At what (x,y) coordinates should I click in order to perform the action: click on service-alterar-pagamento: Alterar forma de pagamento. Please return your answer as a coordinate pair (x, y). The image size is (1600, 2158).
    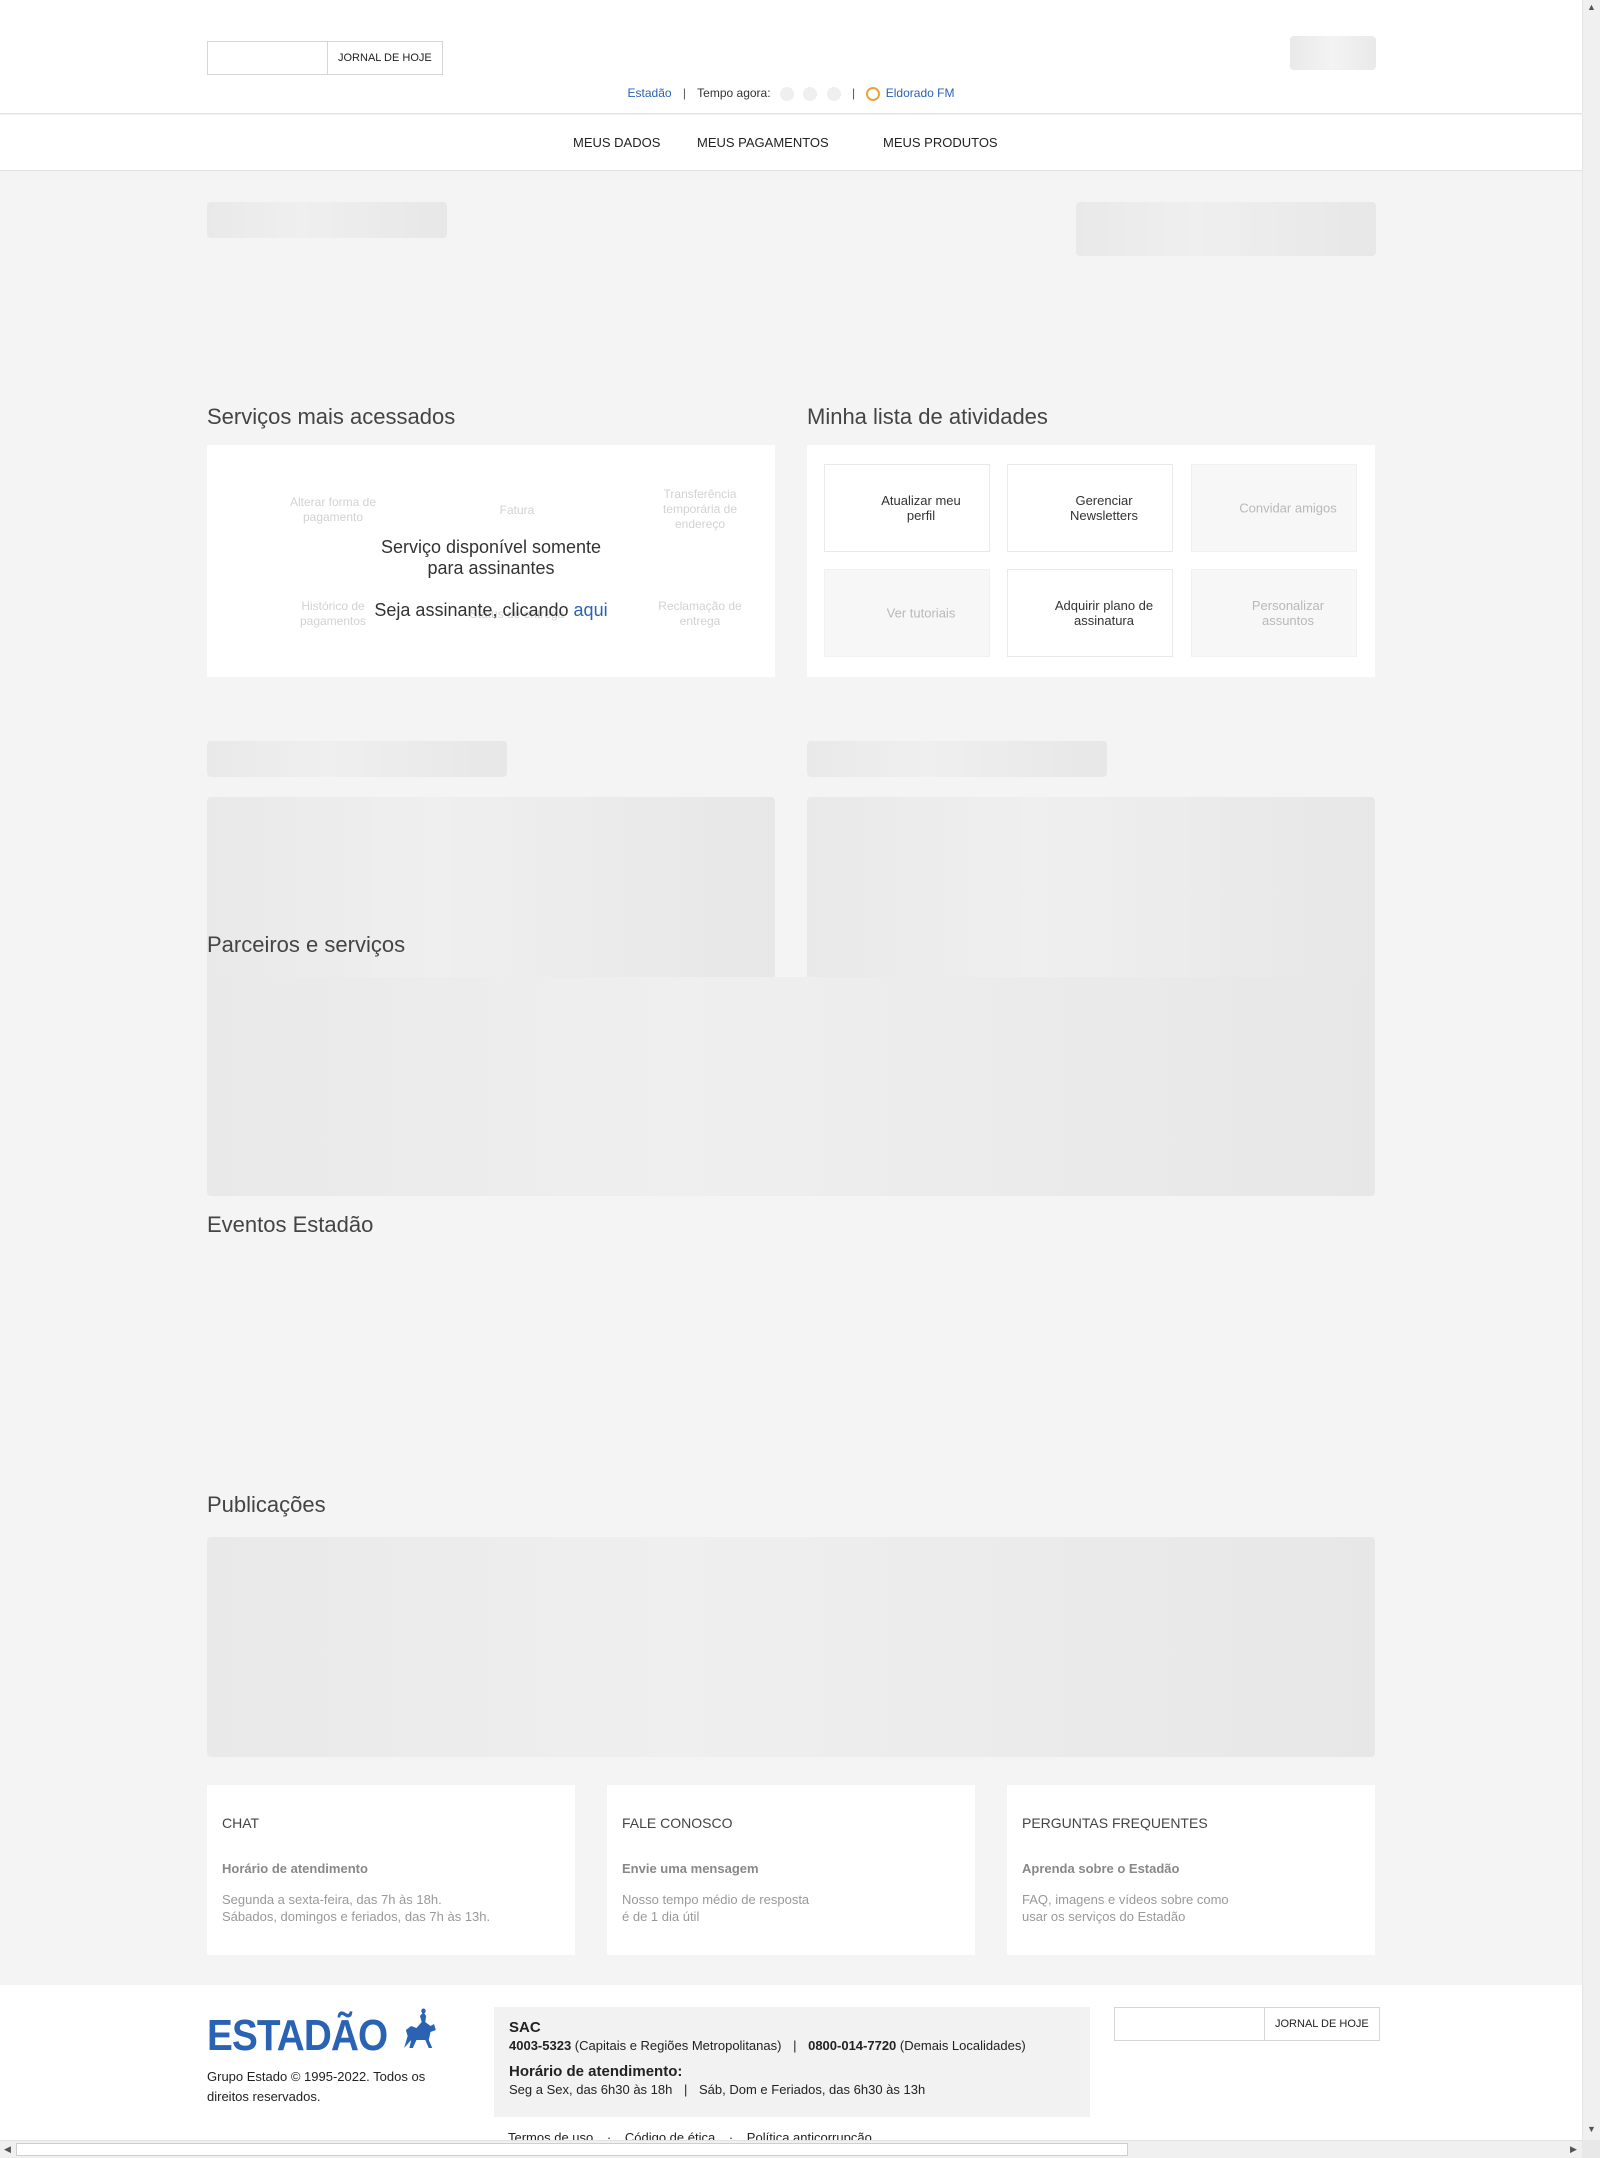
    Looking at the image, I should click on (333, 509).